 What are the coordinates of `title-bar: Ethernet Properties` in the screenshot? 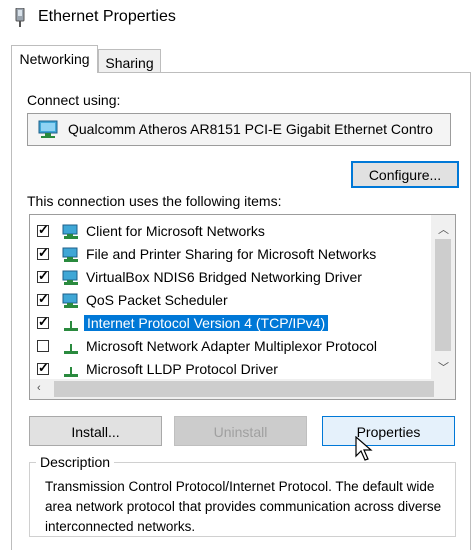 It's located at (237, 18).